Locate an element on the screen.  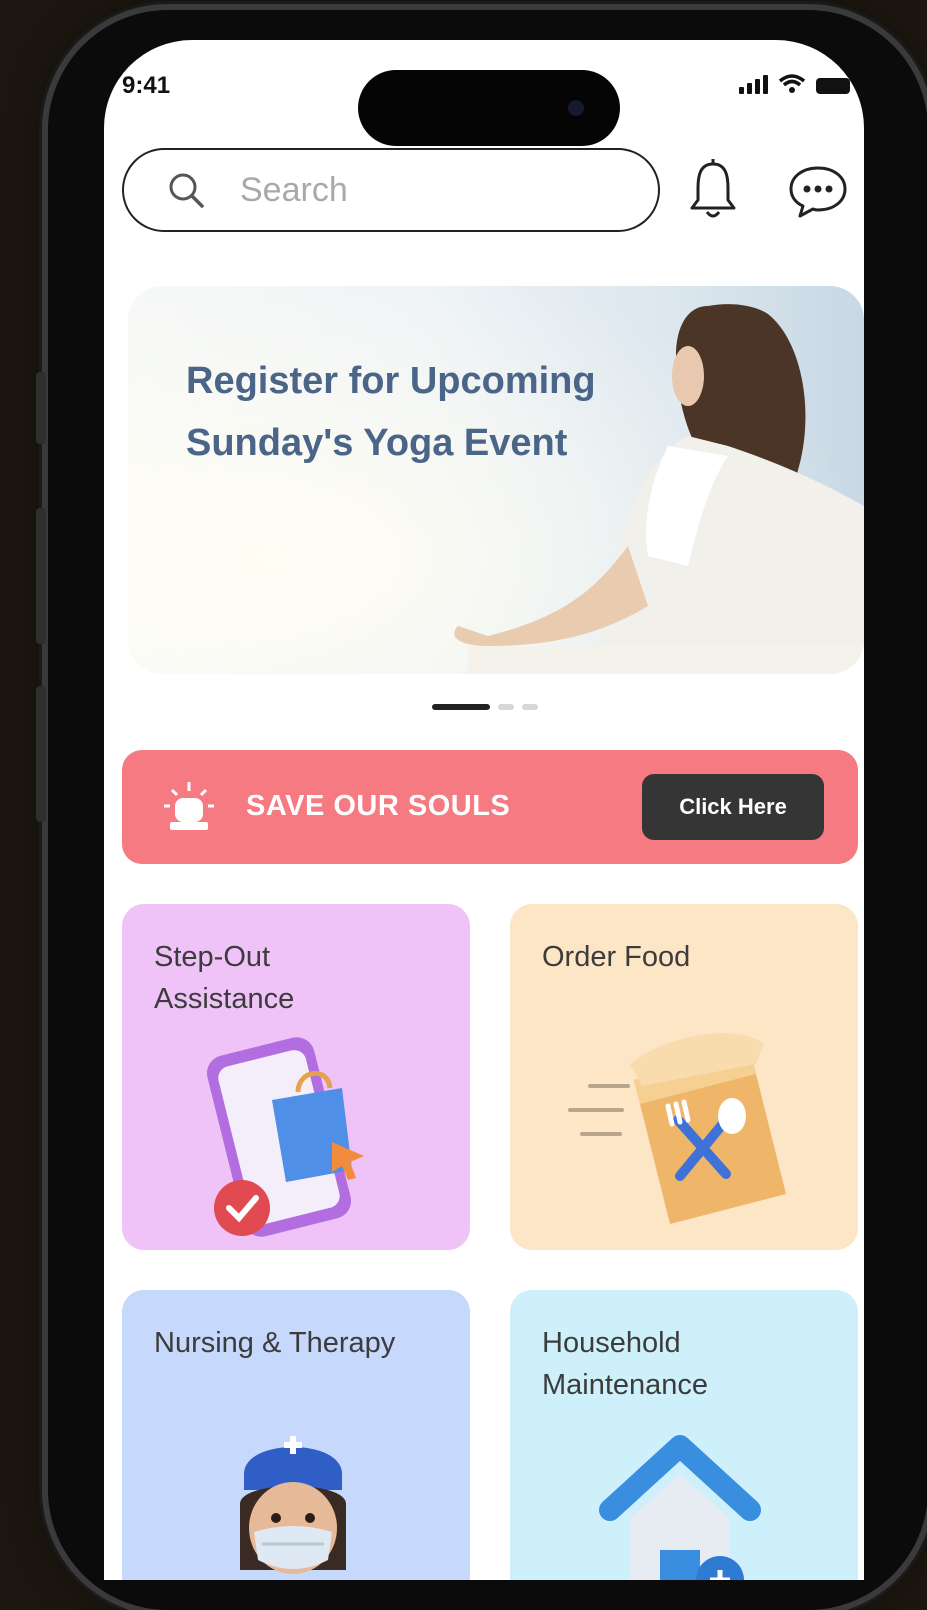
service-card-step-out-assistance: Step-Out Assistance is located at coordinates (296, 1077).